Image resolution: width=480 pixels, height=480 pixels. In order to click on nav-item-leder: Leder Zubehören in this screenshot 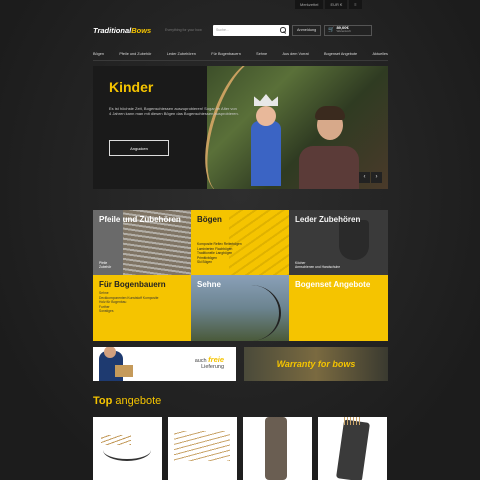, I will do `click(181, 54)`.